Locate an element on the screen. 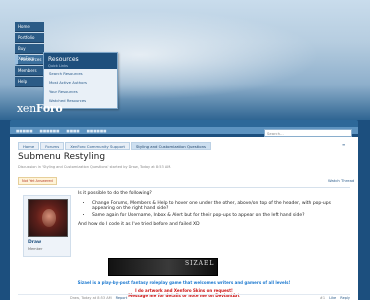 This screenshot has width=370, height=300. popup-link-most-active-authors: Most Active Authors is located at coordinates (80, 82).